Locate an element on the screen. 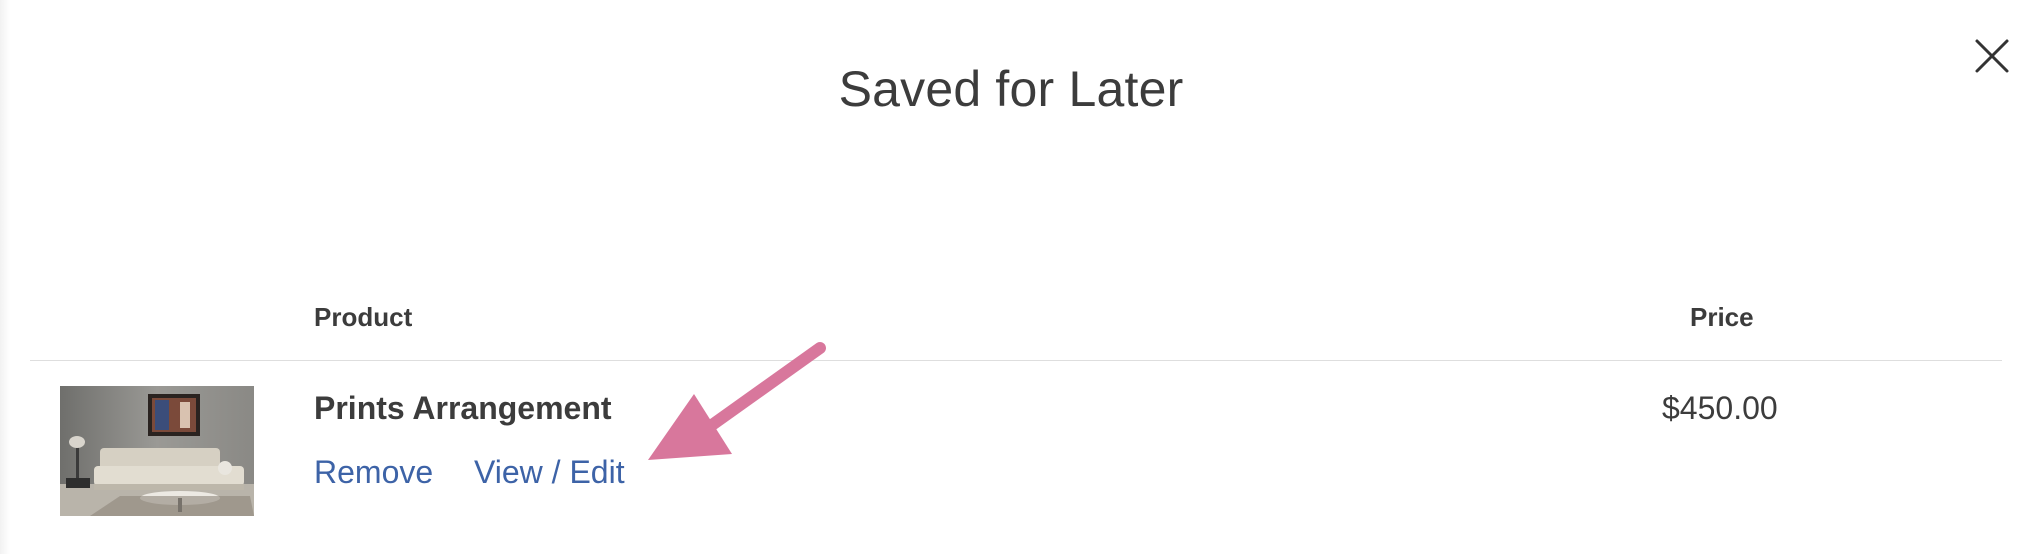 This screenshot has width=2036, height=554. remove-link: Remove is located at coordinates (373, 472).